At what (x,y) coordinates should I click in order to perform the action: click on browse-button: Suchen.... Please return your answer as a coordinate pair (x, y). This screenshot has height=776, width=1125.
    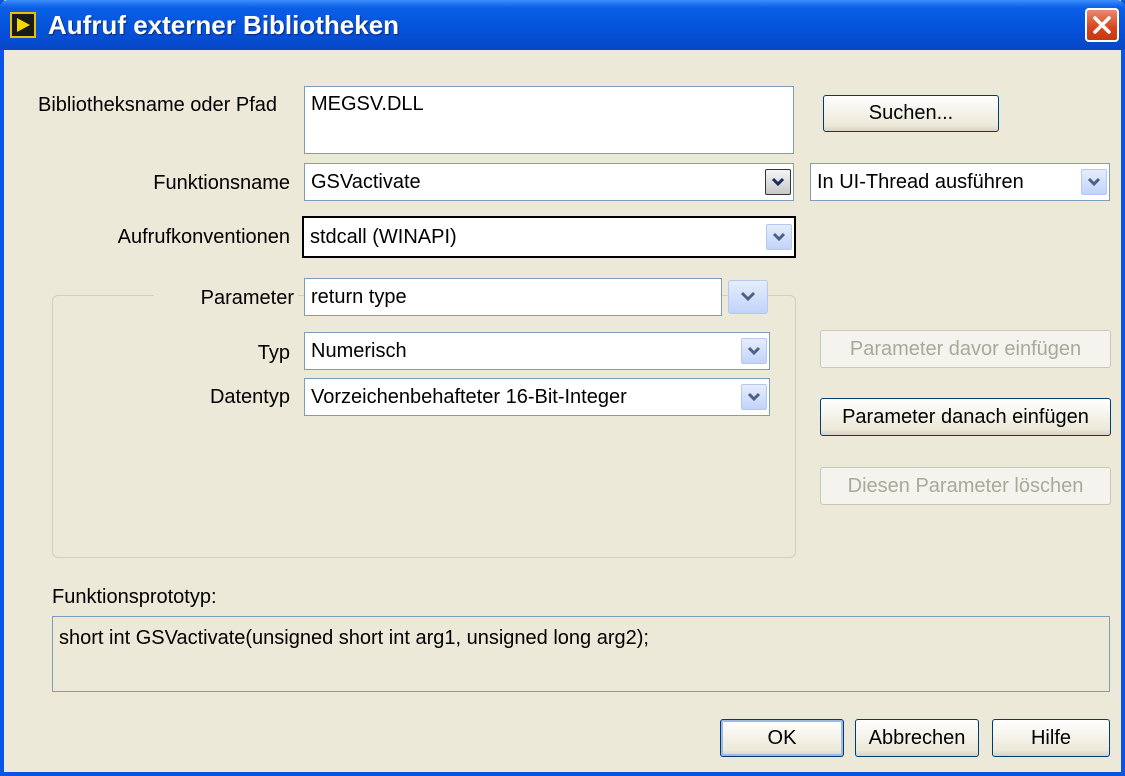
    Looking at the image, I should click on (911, 113).